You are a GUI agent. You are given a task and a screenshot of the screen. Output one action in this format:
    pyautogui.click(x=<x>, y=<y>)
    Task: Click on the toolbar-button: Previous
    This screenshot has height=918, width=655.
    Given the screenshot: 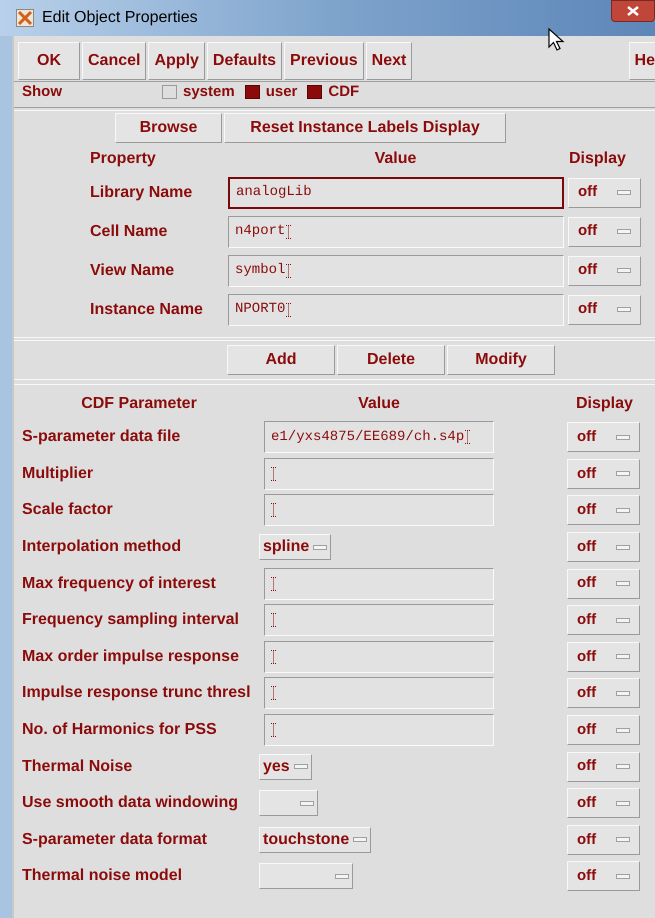 What is the action you would take?
    pyautogui.click(x=324, y=61)
    